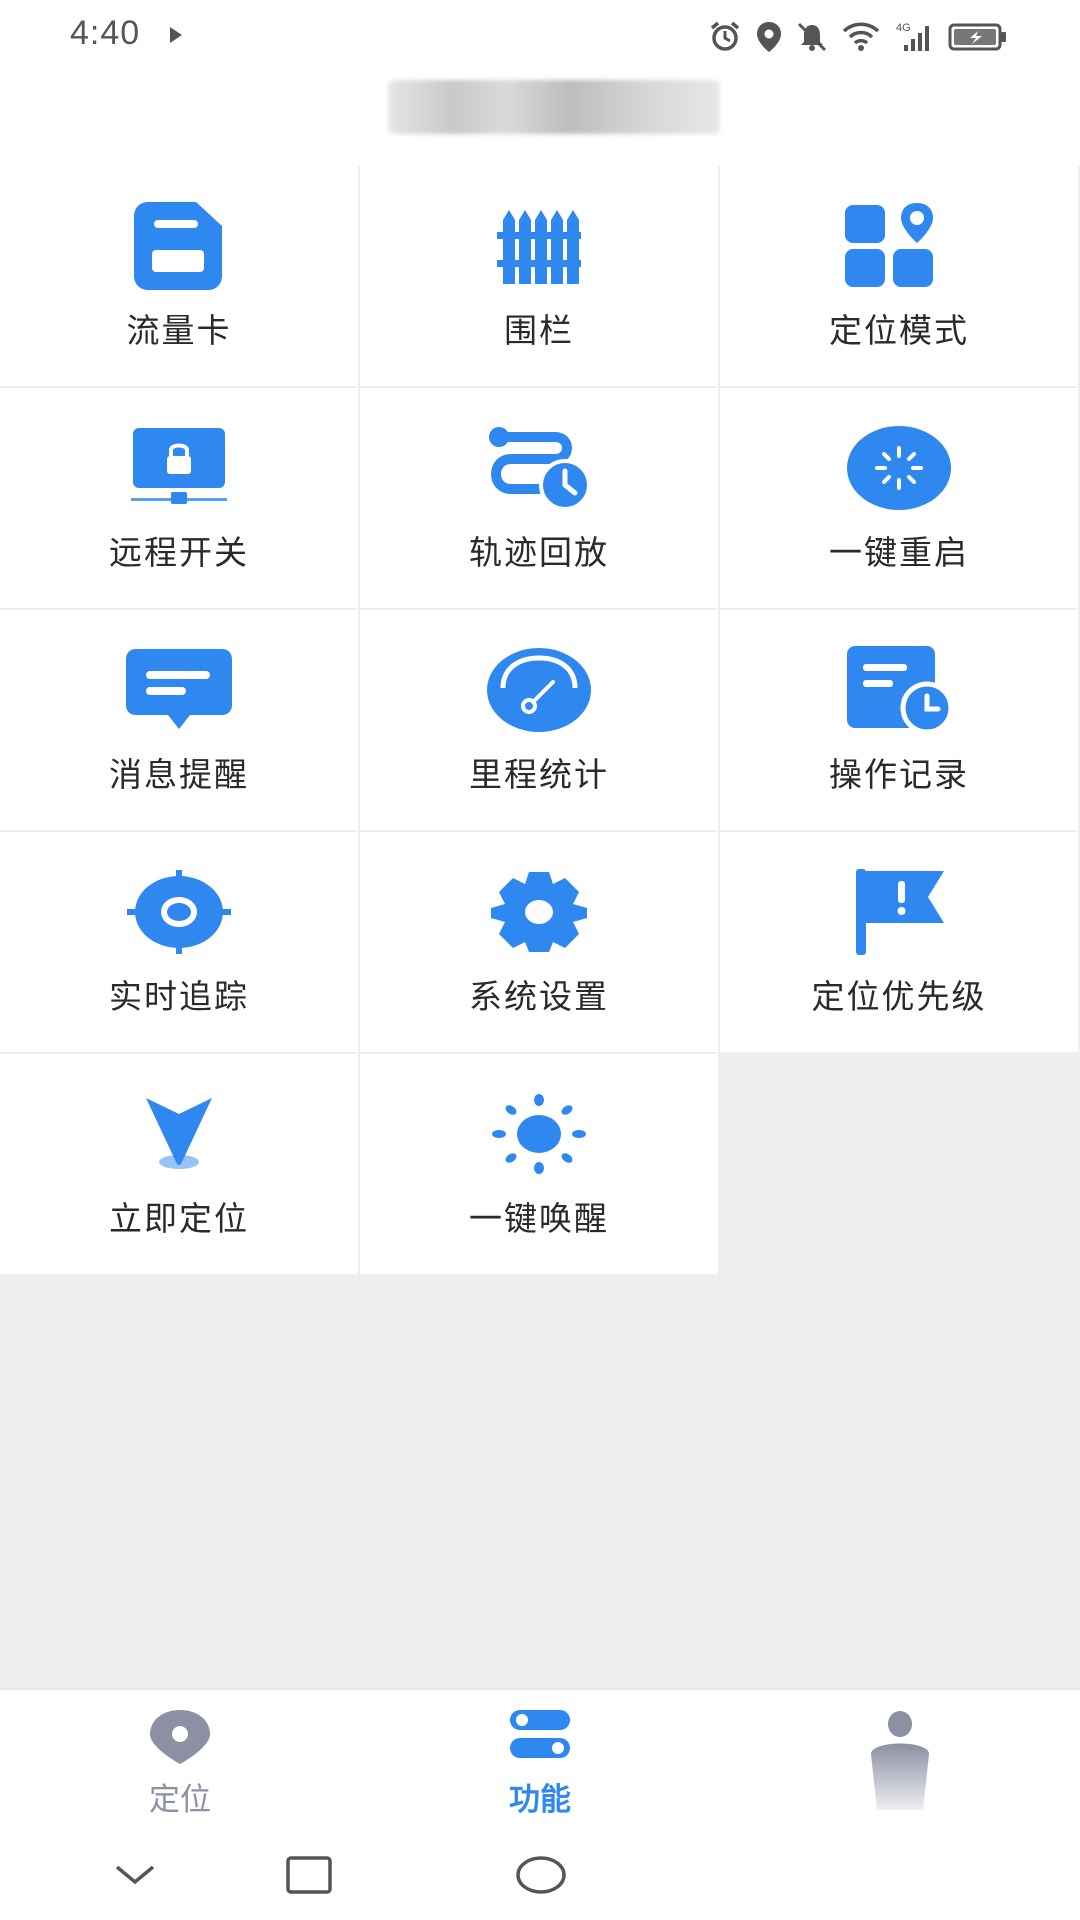  I want to click on wifi-icon, so click(861, 36).